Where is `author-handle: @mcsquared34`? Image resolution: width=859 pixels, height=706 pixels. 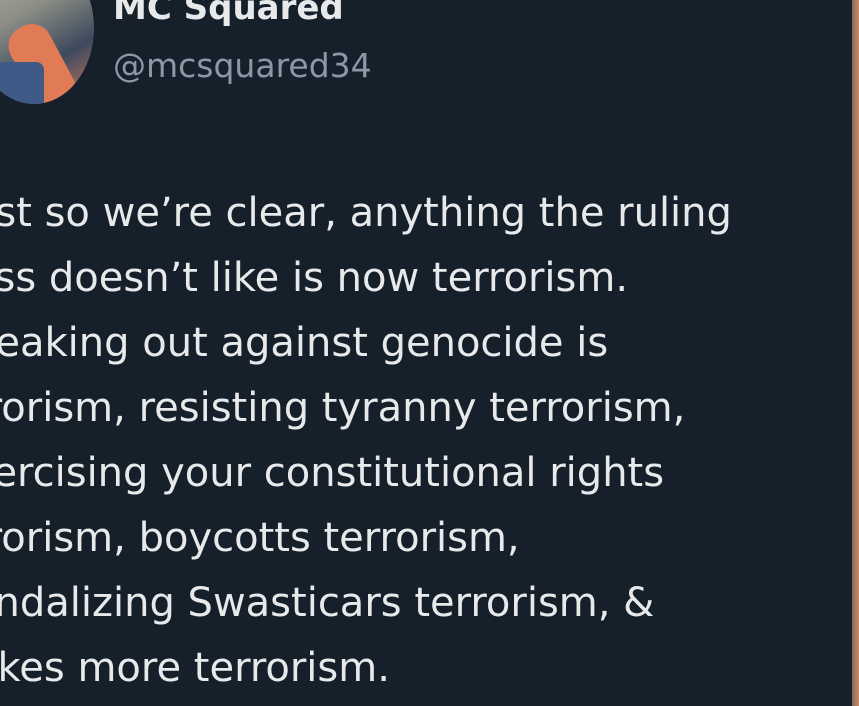 author-handle: @mcsquared34 is located at coordinates (242, 65).